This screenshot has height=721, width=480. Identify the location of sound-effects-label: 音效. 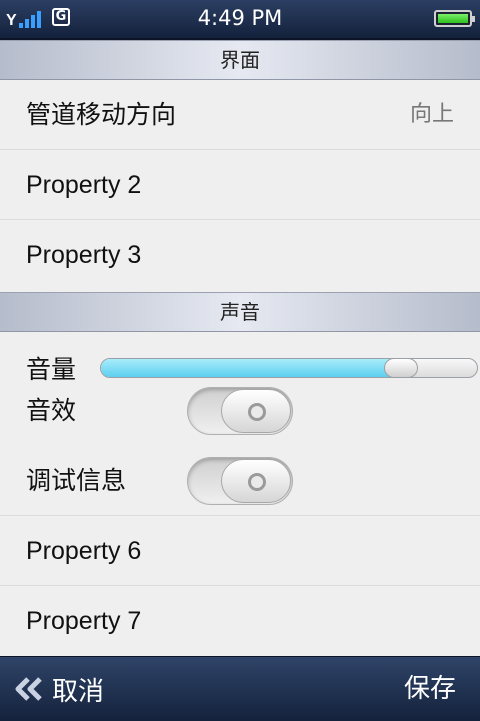
(51, 411).